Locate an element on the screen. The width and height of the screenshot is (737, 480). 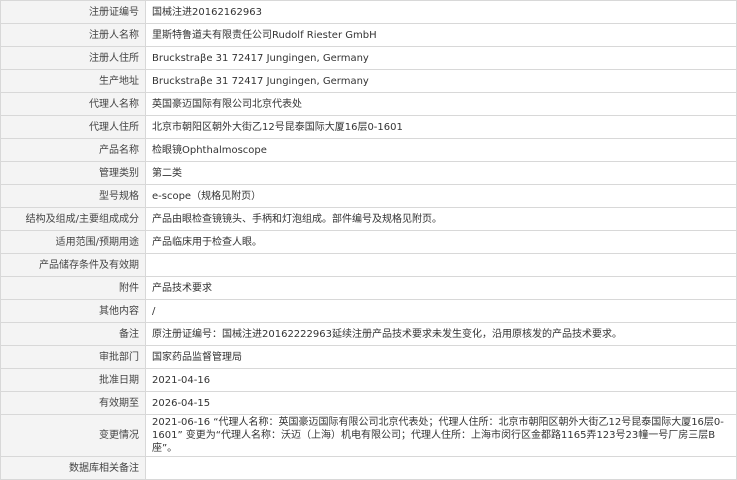
row-attachment: 附件 产品技术要求 is located at coordinates (368, 288).